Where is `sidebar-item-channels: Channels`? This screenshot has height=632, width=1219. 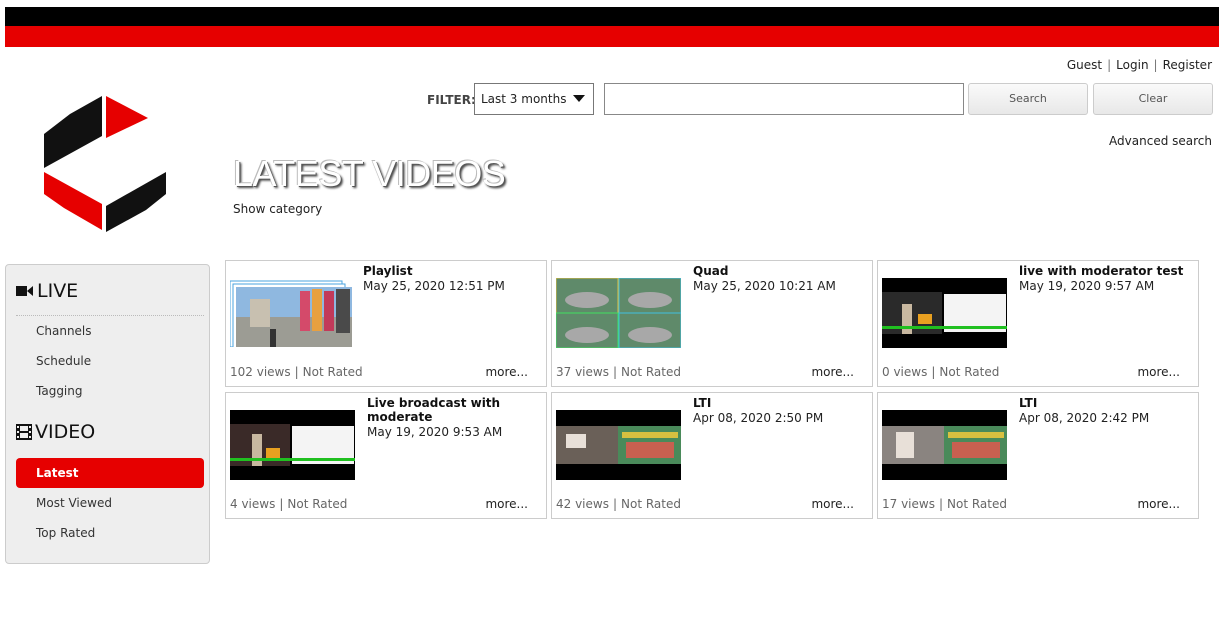 sidebar-item-channels: Channels is located at coordinates (110, 331).